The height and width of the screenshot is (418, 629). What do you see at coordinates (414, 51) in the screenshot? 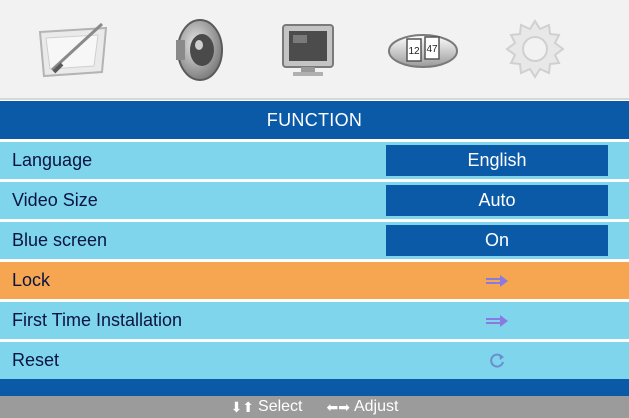
I see `clock-hour-text: 12` at bounding box center [414, 51].